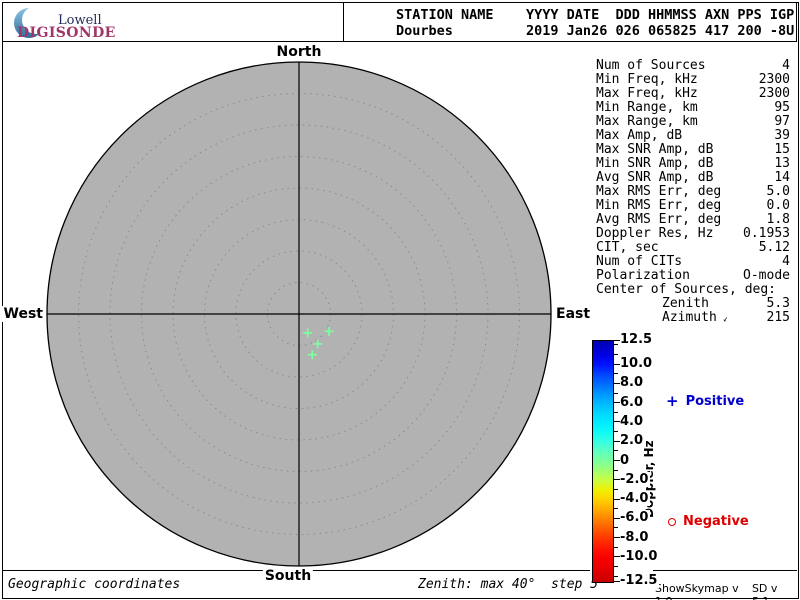 The width and height of the screenshot is (800, 600). I want to click on stat-value: 215, so click(778, 317).